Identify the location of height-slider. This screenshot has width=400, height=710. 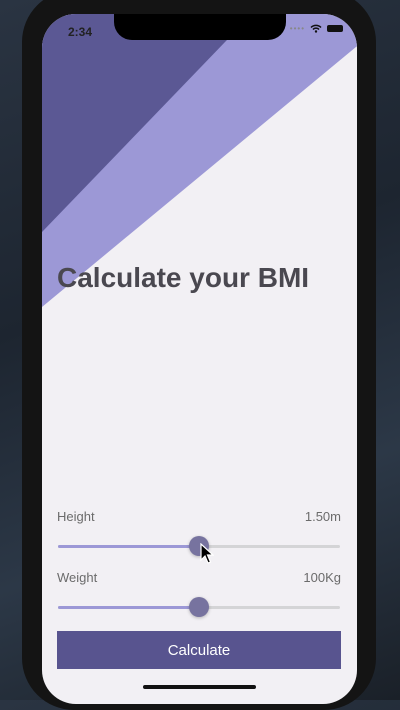
(199, 546).